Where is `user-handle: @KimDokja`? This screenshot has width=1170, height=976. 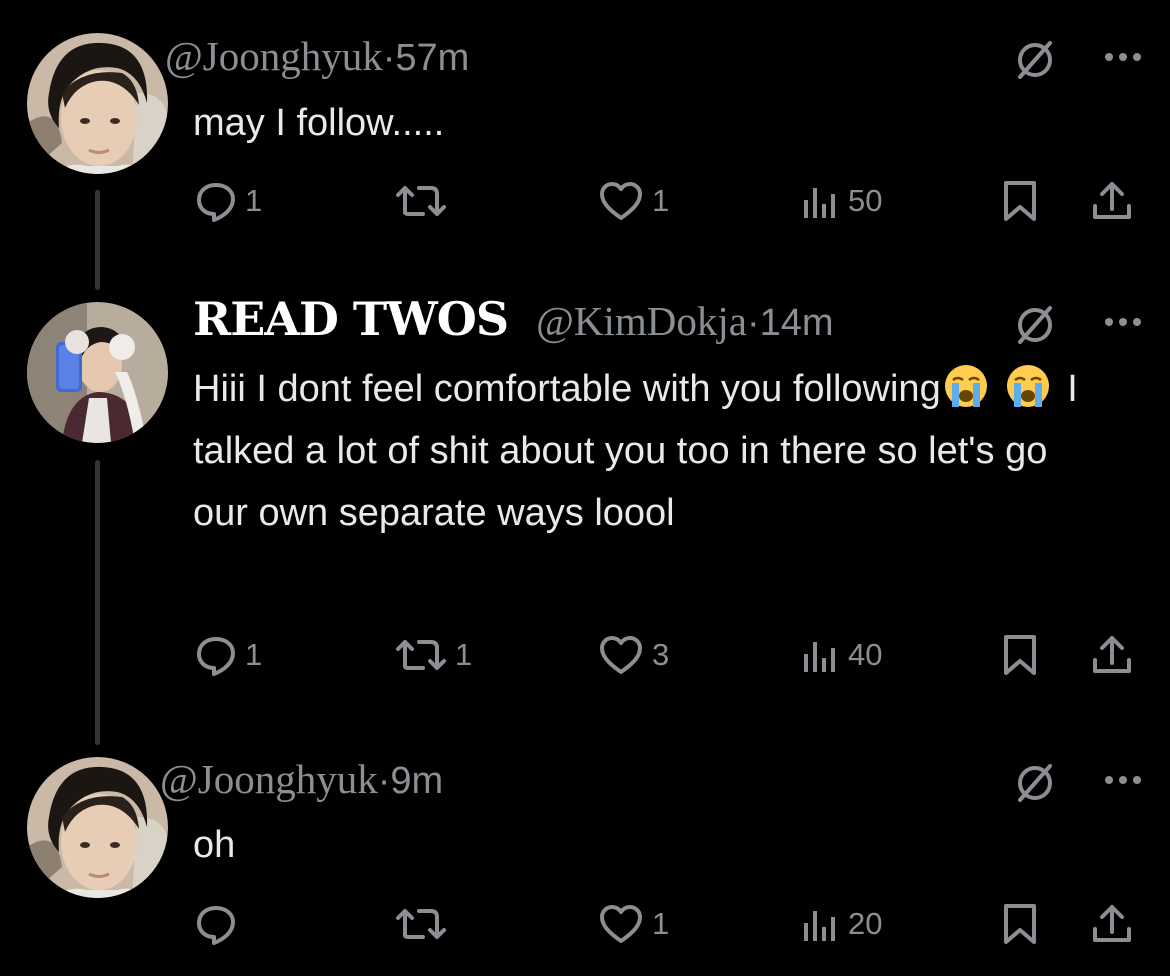 user-handle: @KimDokja is located at coordinates (641, 321).